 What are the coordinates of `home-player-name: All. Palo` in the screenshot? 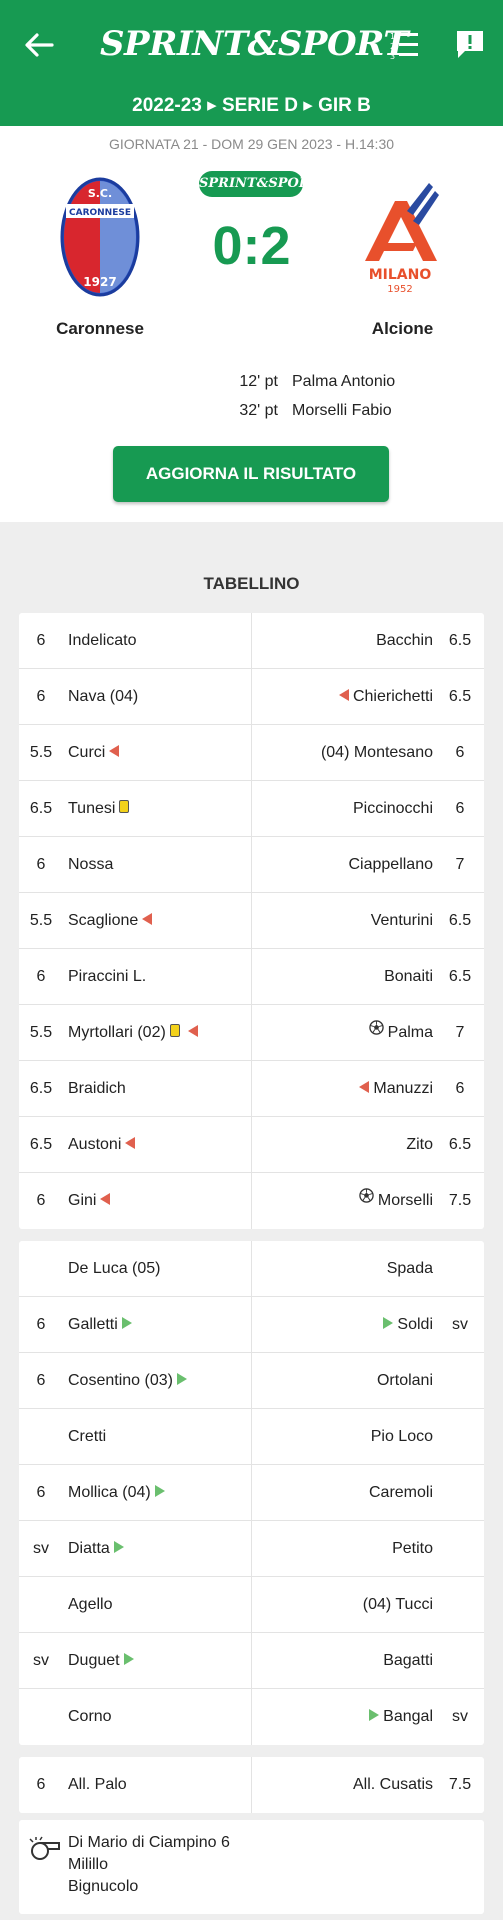 It's located at (97, 1785).